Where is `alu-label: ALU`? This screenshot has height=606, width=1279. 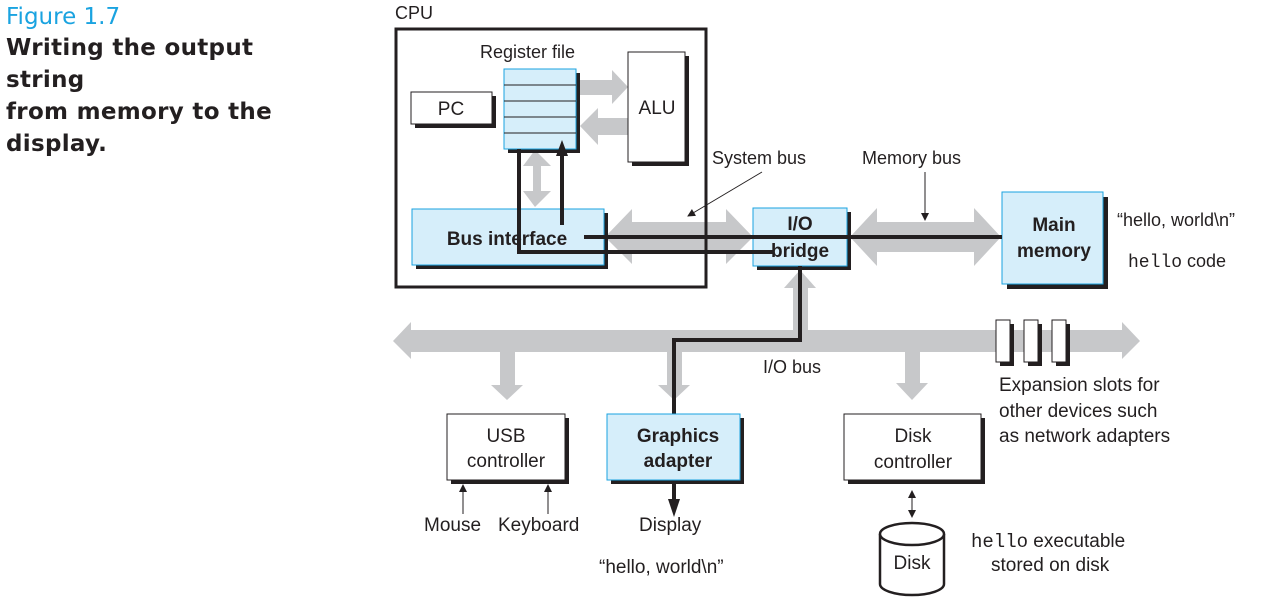
alu-label: ALU is located at coordinates (657, 108).